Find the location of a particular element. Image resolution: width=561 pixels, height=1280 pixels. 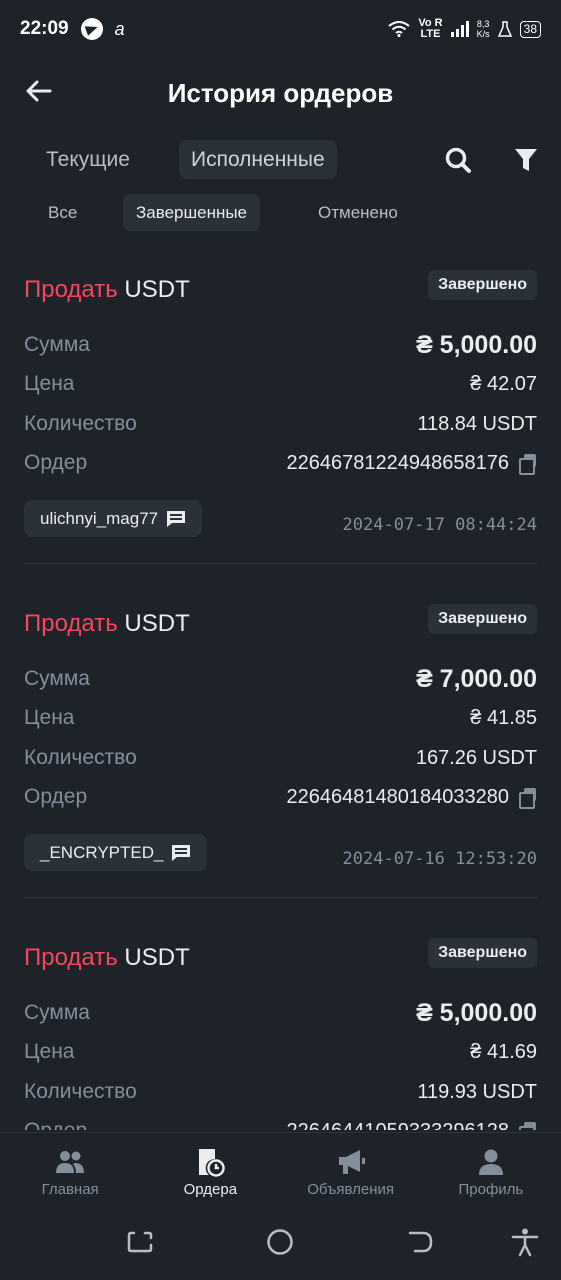

users-icon is located at coordinates (70, 1162).